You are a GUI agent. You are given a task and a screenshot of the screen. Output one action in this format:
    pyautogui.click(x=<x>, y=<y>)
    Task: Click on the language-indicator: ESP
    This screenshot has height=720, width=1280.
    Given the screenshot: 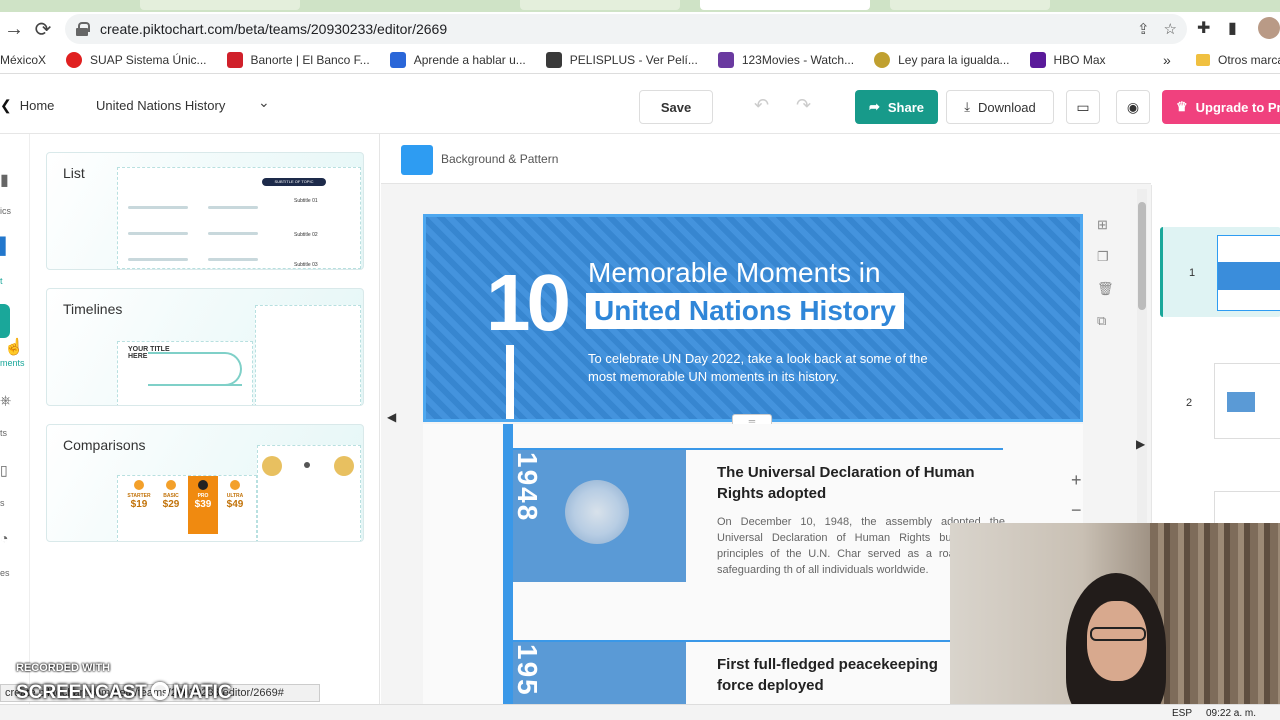 What is the action you would take?
    pyautogui.click(x=1182, y=713)
    